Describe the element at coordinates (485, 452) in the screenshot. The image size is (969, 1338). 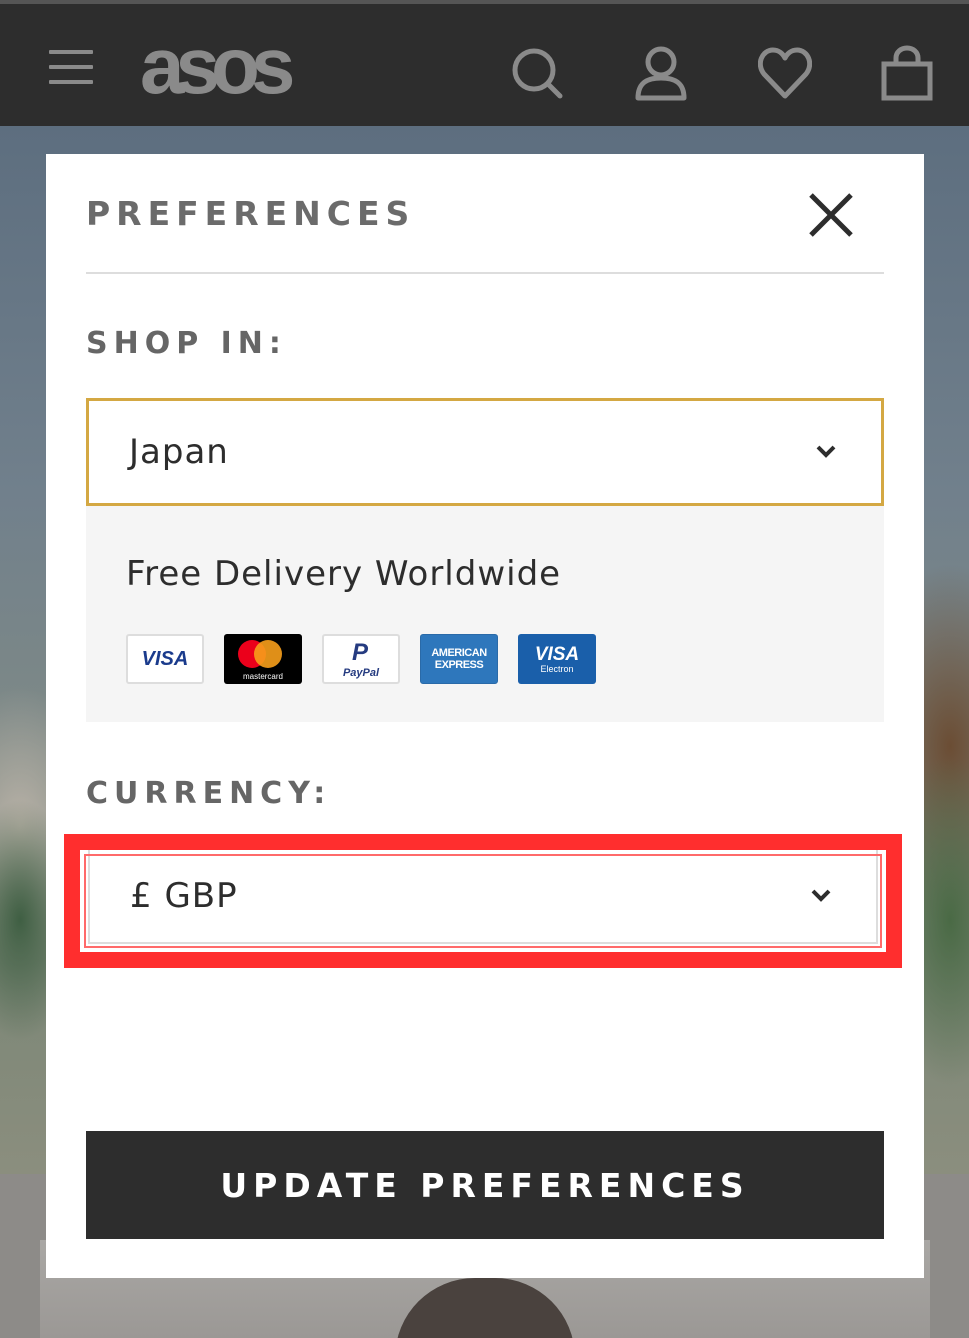
I see `country-select: Japan` at that location.